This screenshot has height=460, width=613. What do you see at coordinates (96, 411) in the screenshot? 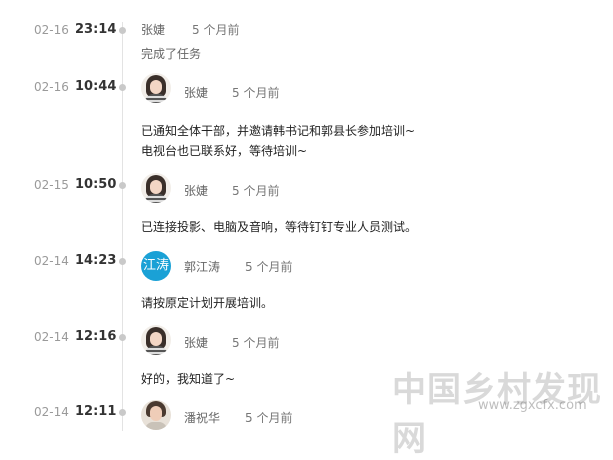
I see `entry-time: 12:11` at bounding box center [96, 411].